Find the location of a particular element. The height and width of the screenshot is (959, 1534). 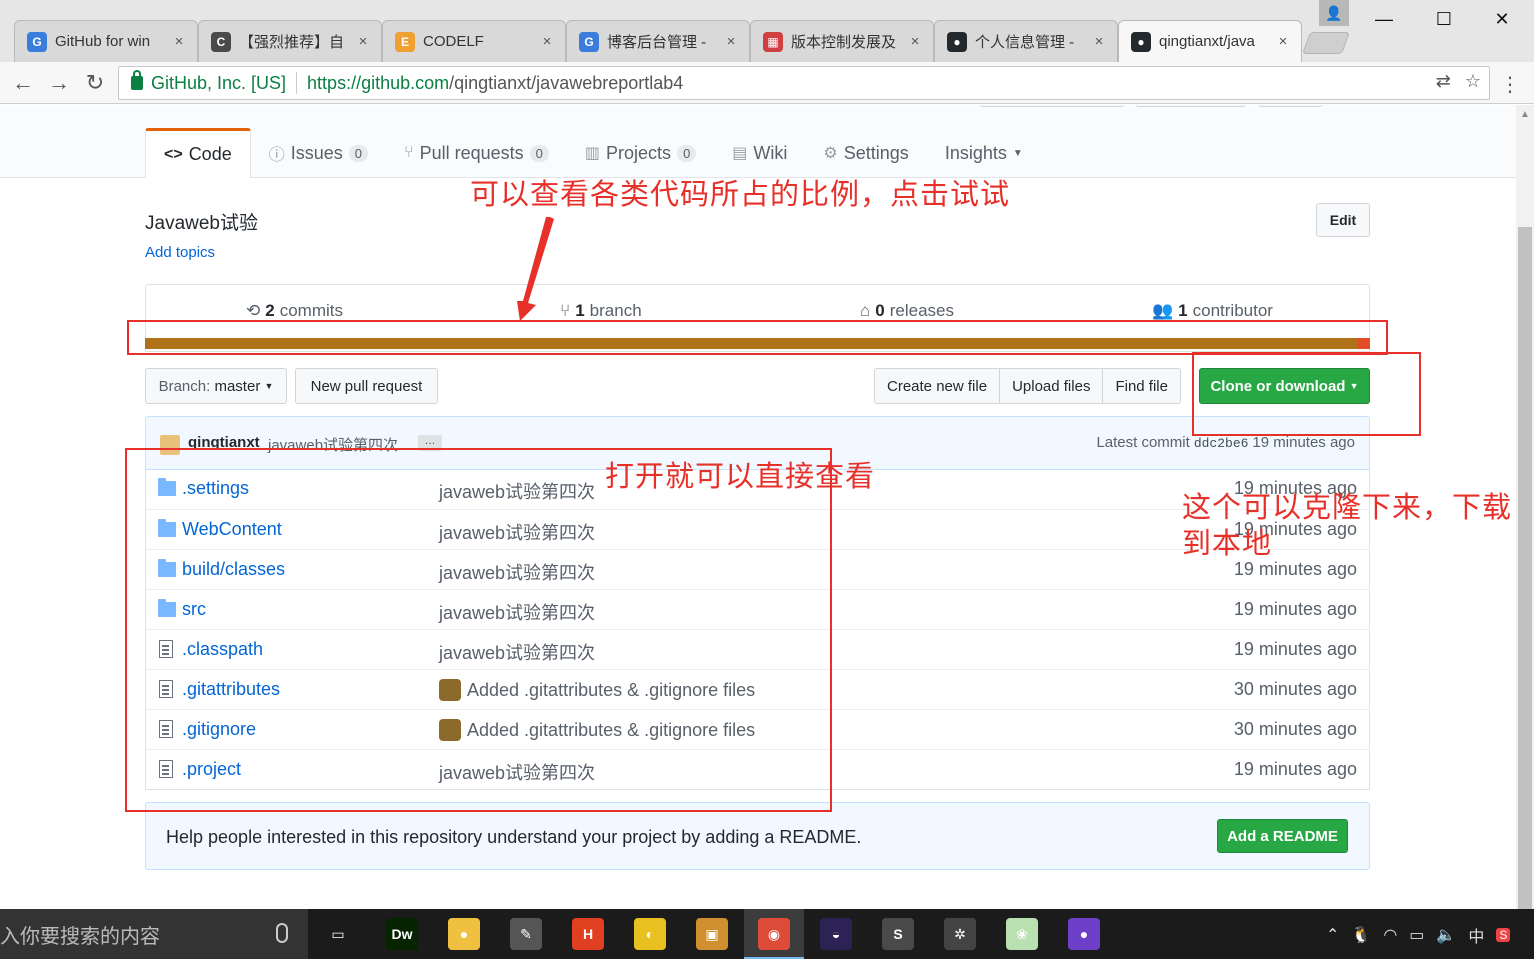

ime-indicator: 中 is located at coordinates (1476, 935).